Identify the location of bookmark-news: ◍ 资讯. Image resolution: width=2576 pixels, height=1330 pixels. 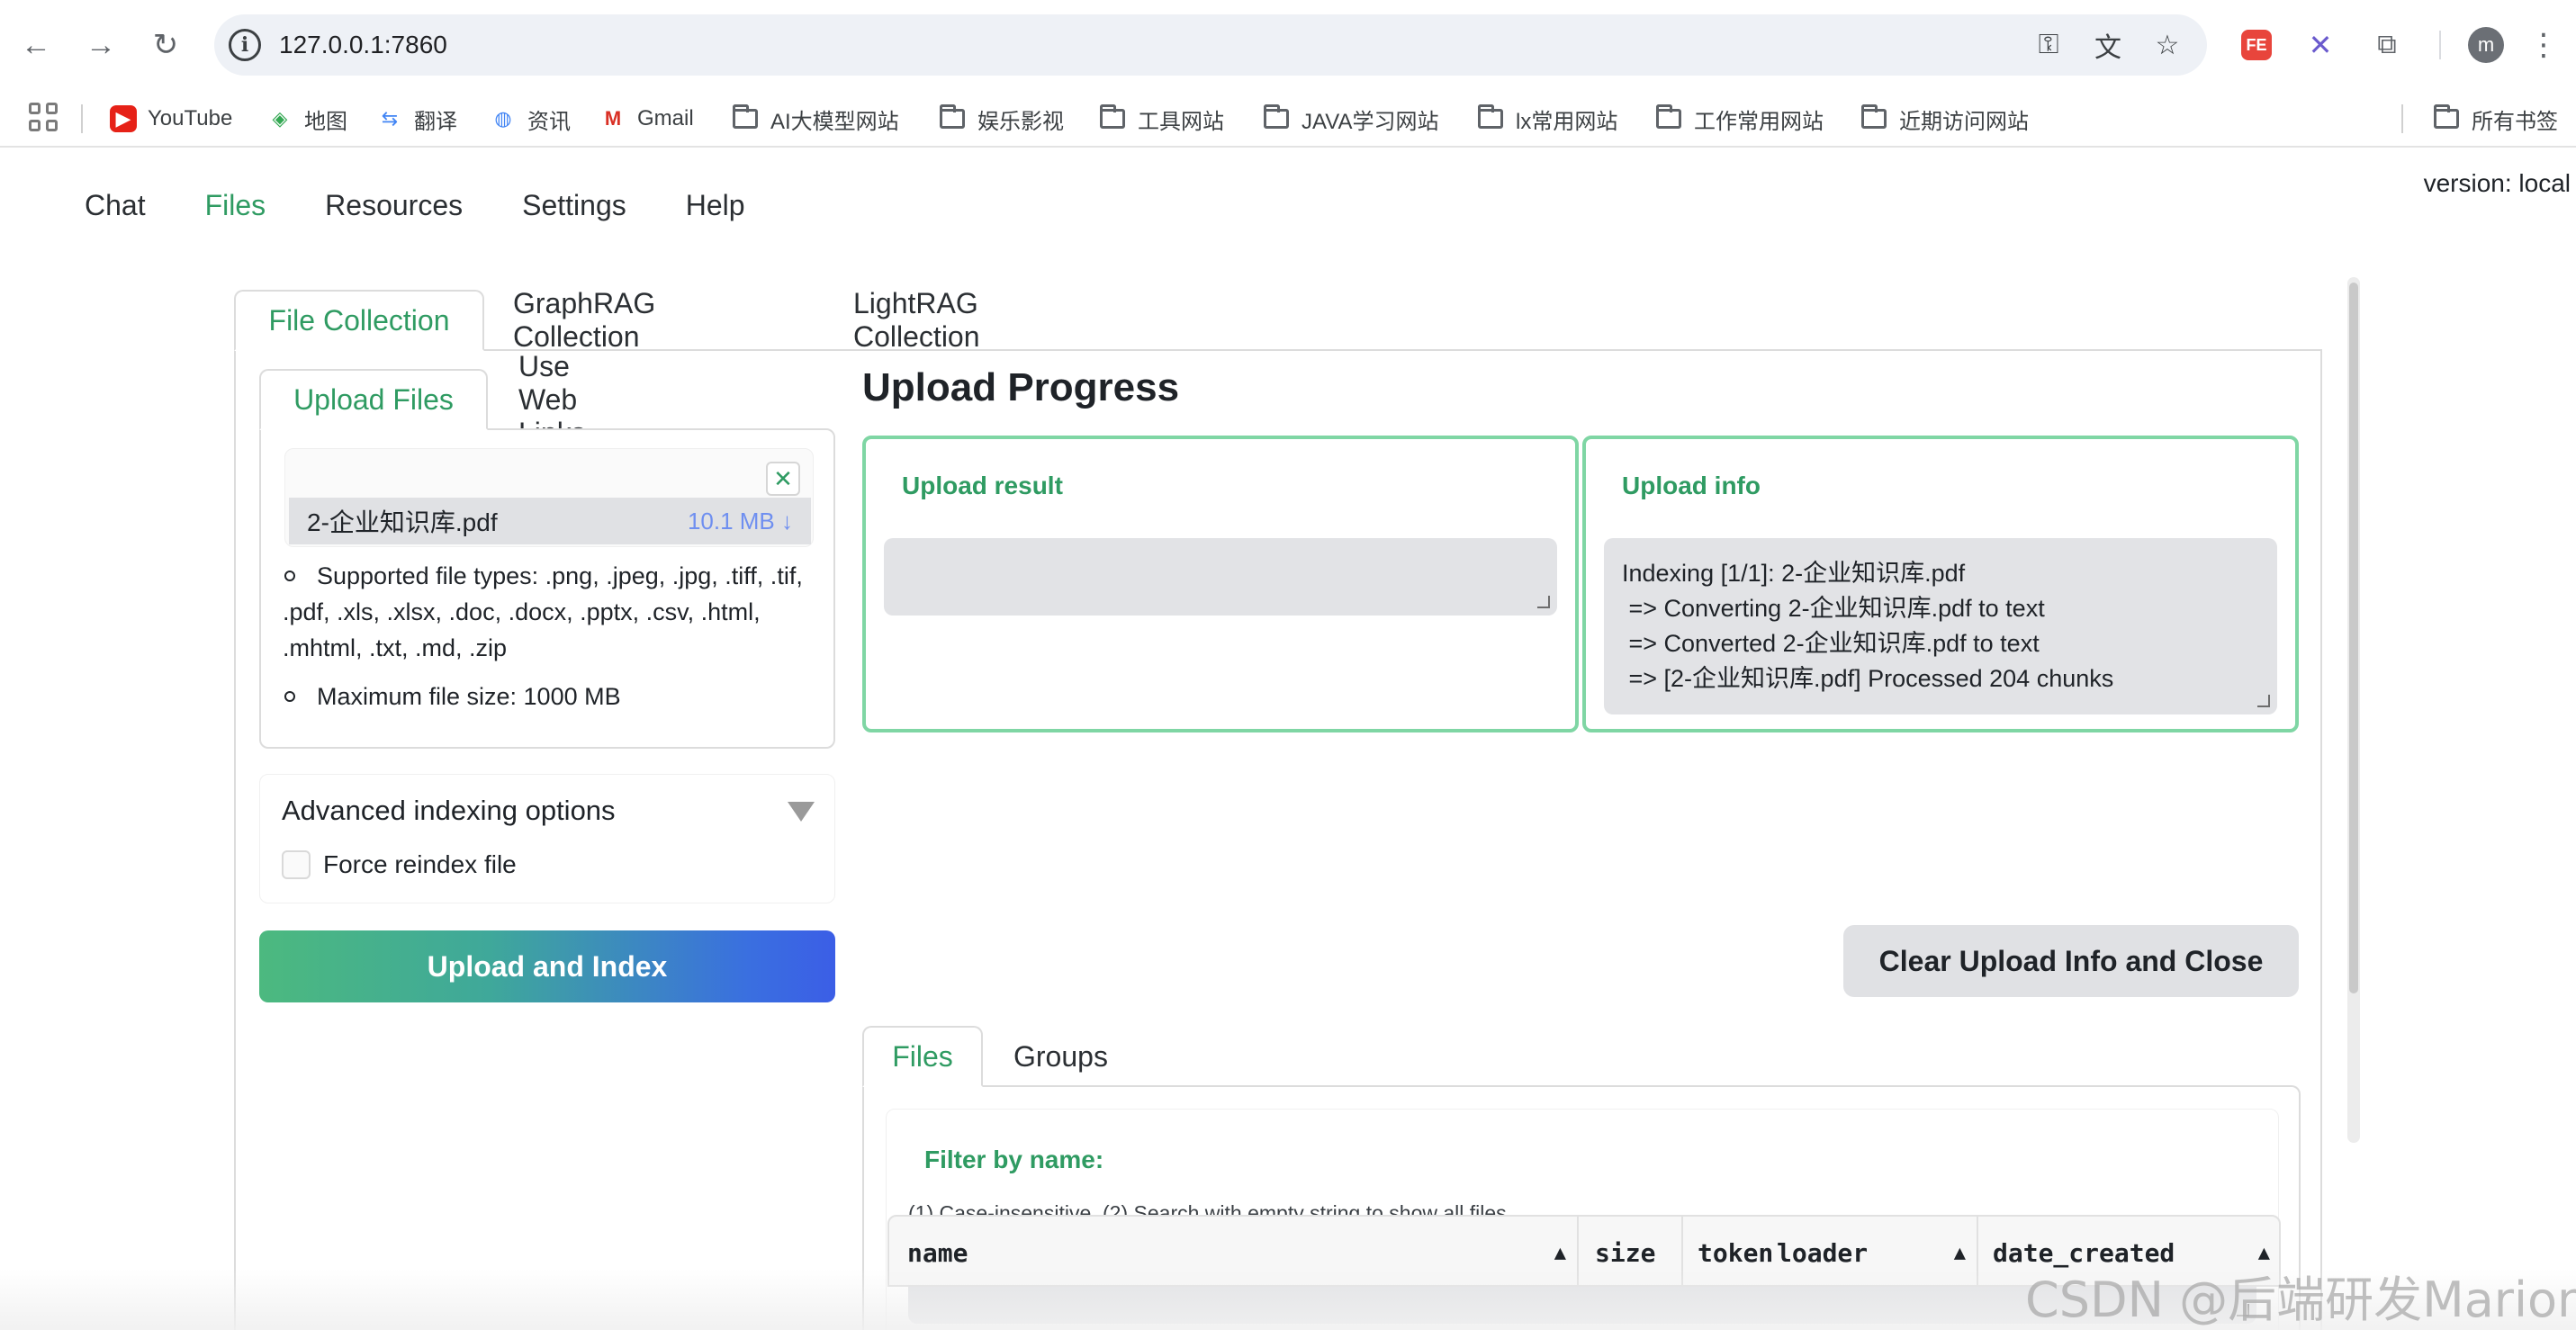
(530, 119).